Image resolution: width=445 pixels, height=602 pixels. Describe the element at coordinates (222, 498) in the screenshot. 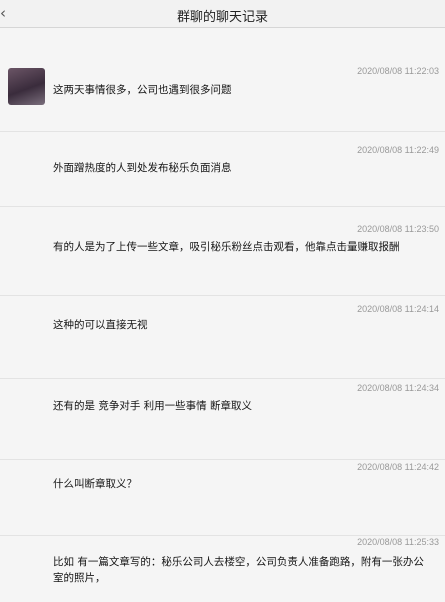

I see `list-item: 2020/08/08 11:24:42 什么叫断章取义？` at that location.